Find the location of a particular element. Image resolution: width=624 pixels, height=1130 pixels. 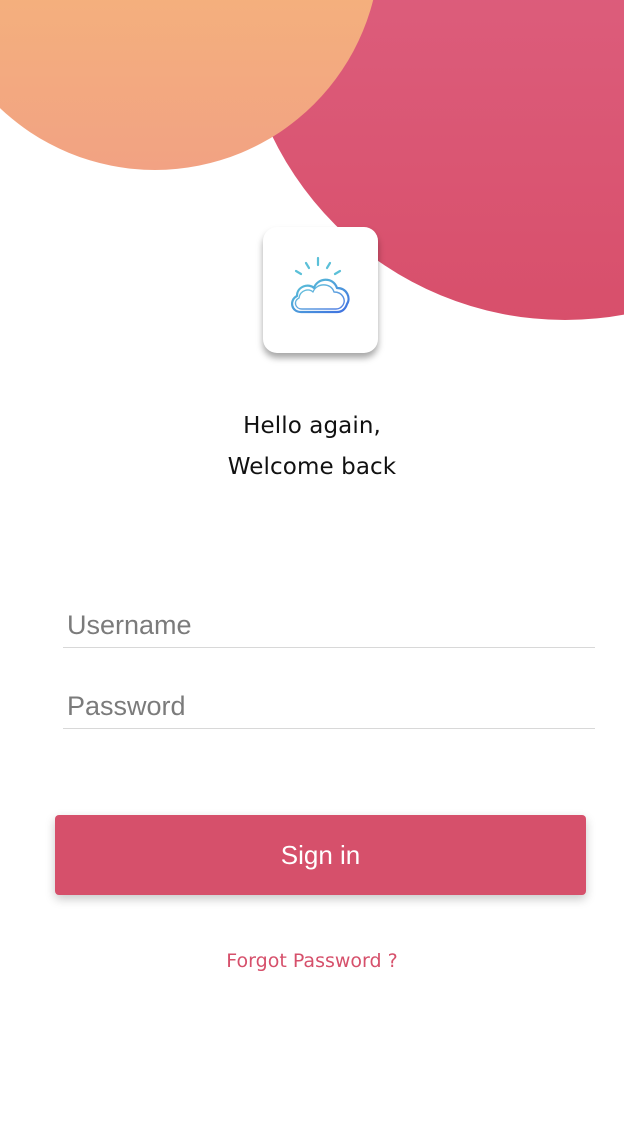

cloud-sun-icon is located at coordinates (320, 285).